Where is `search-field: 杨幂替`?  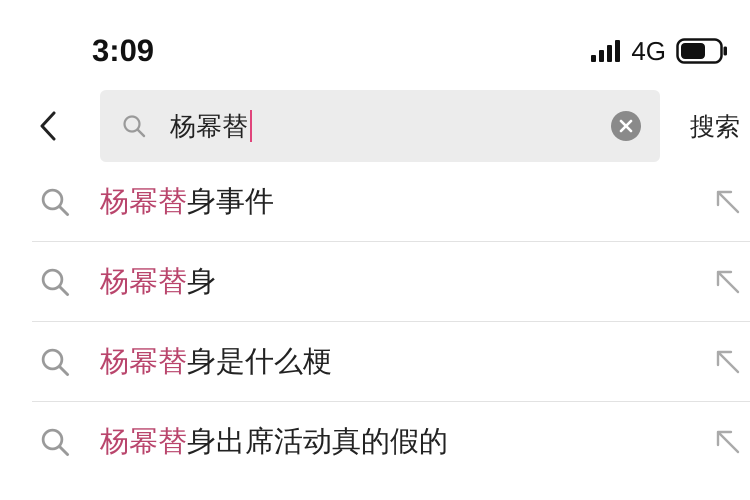
search-field: 杨幂替 is located at coordinates (380, 126).